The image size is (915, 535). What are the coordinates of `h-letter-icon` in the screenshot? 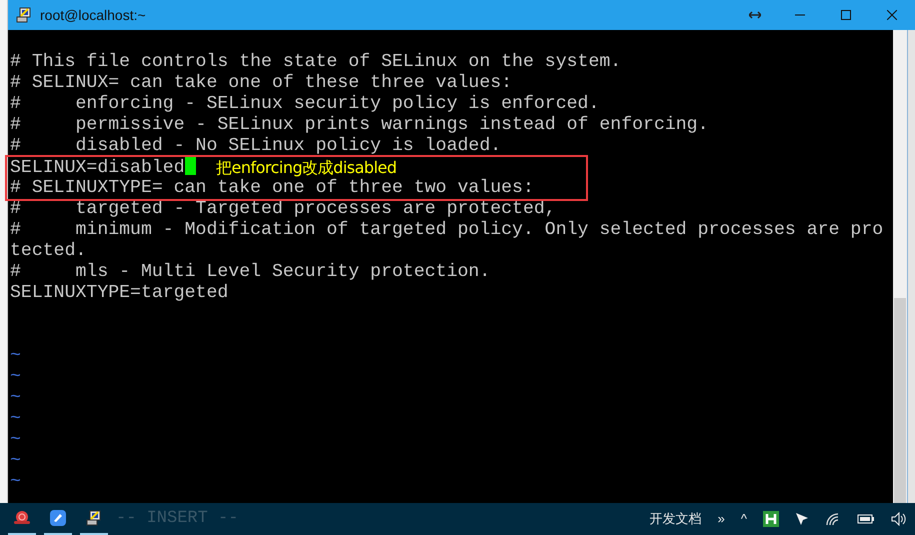 It's located at (771, 519).